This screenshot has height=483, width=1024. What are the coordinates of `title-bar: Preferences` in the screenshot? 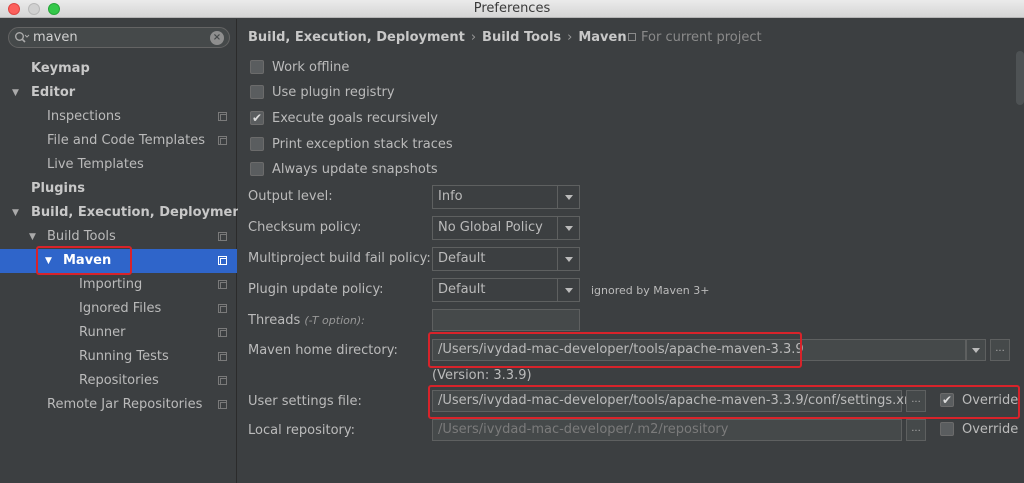 It's located at (512, 9).